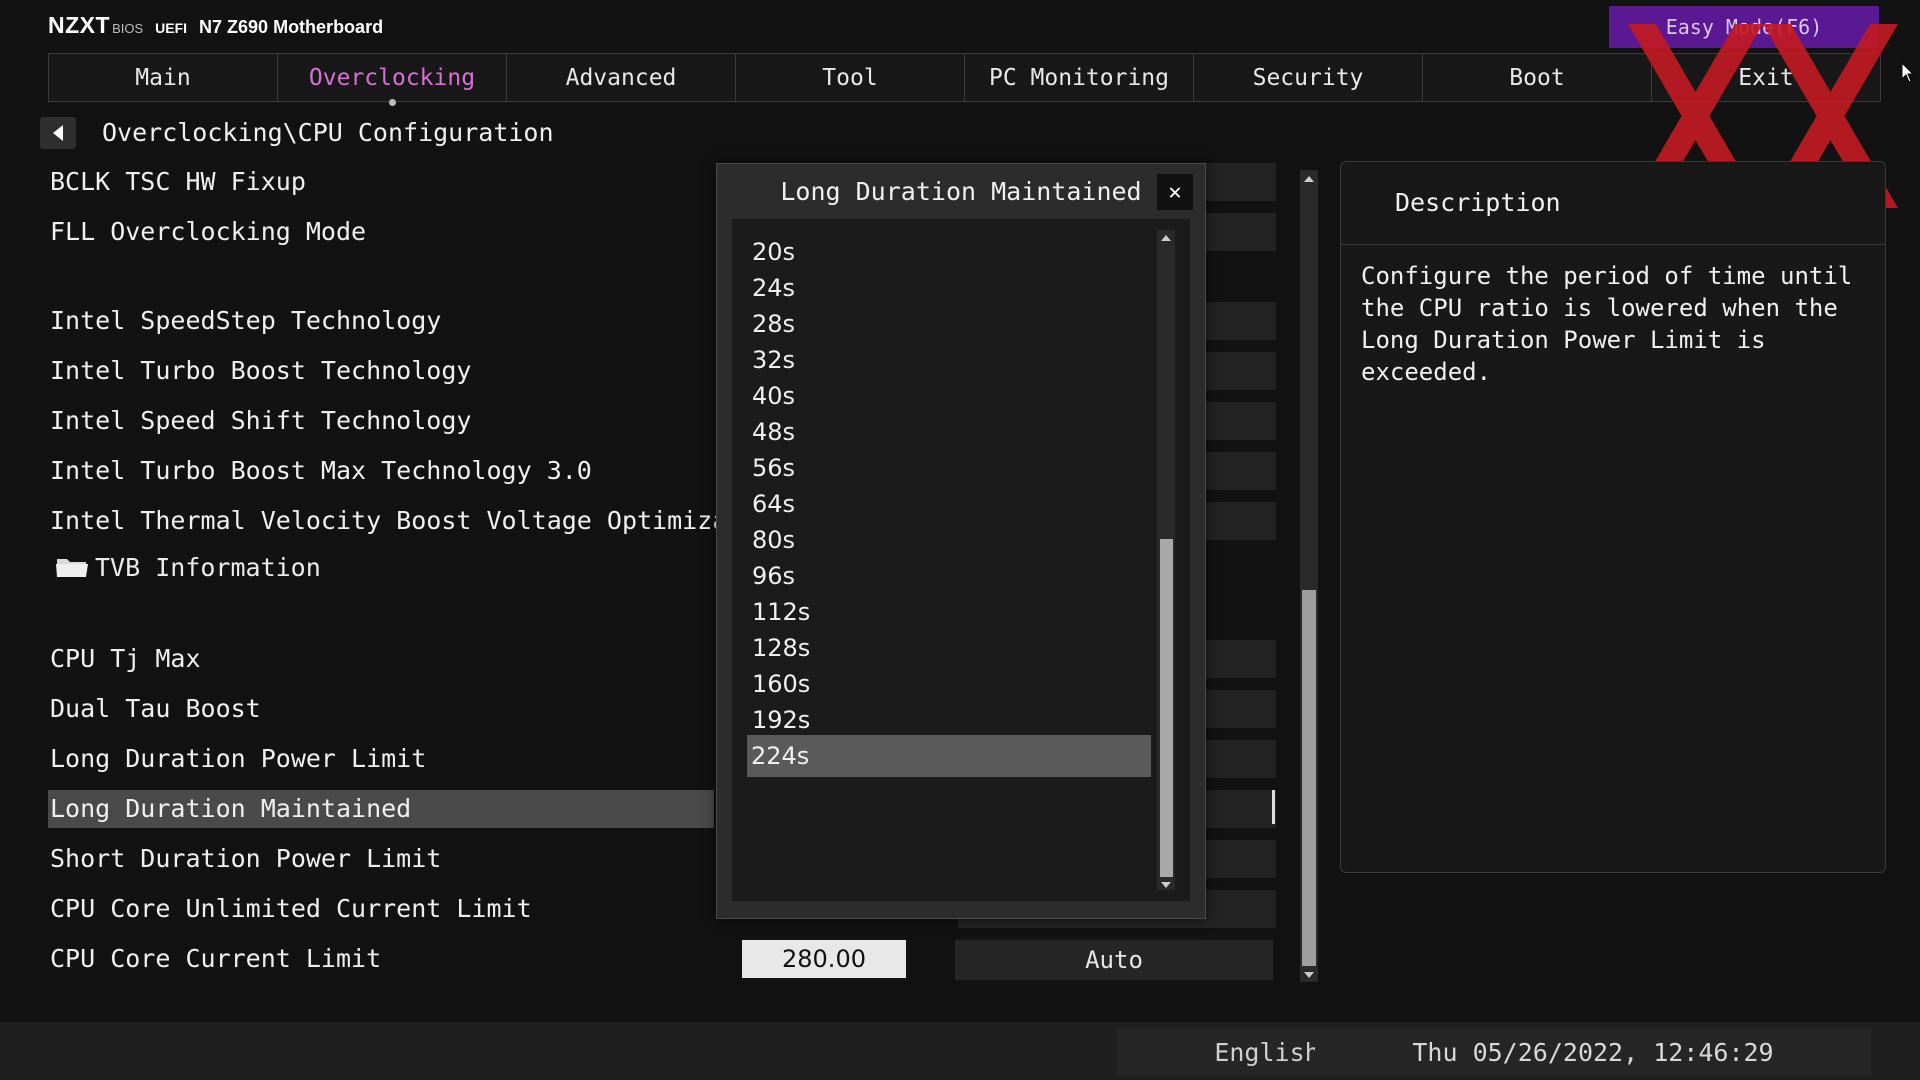 This screenshot has width=1920, height=1080. Describe the element at coordinates (125, 659) in the screenshot. I see `setting-cpu-tj-max: CPU Tj Max` at that location.